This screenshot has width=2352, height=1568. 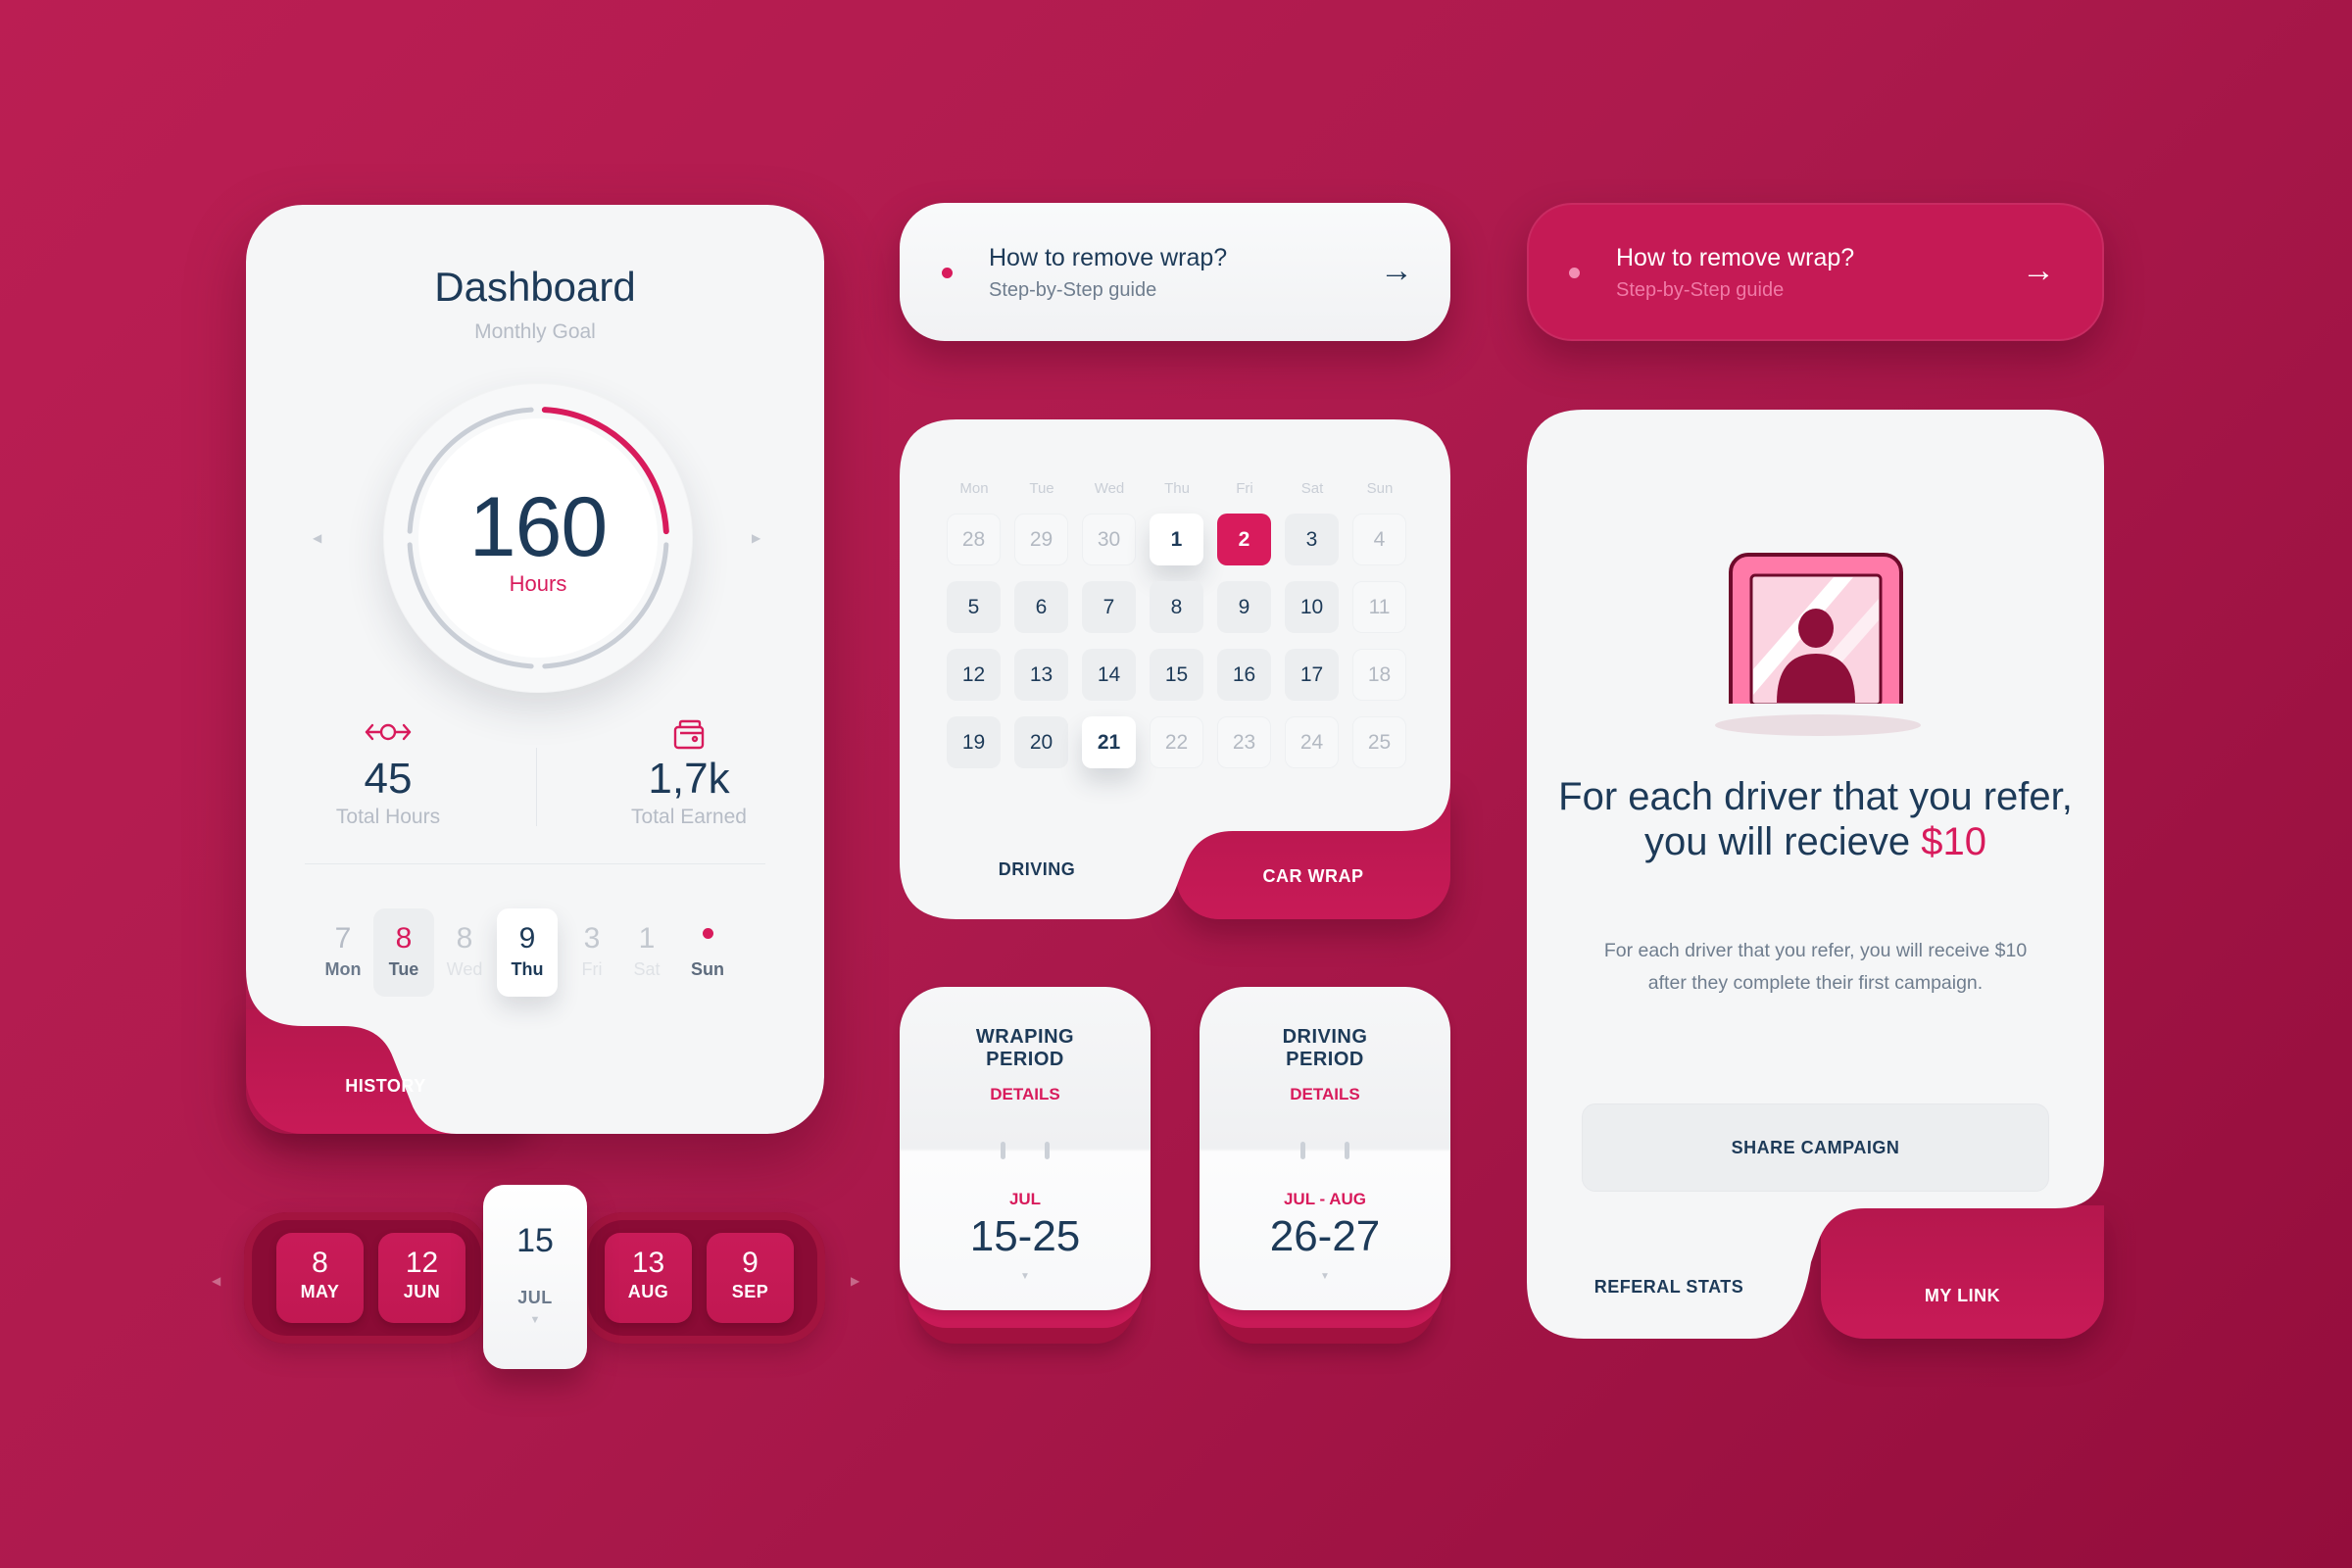 I want to click on calendar-day: 29, so click(x=1041, y=539).